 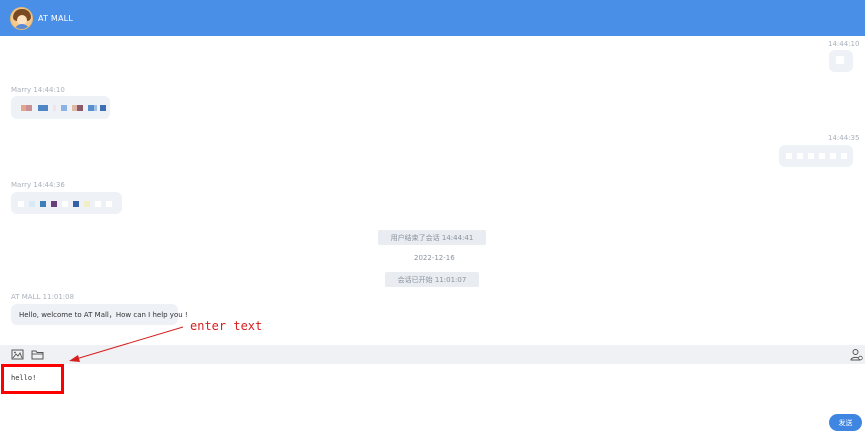 What do you see at coordinates (55, 18) in the screenshot?
I see `header-title: AT MALL` at bounding box center [55, 18].